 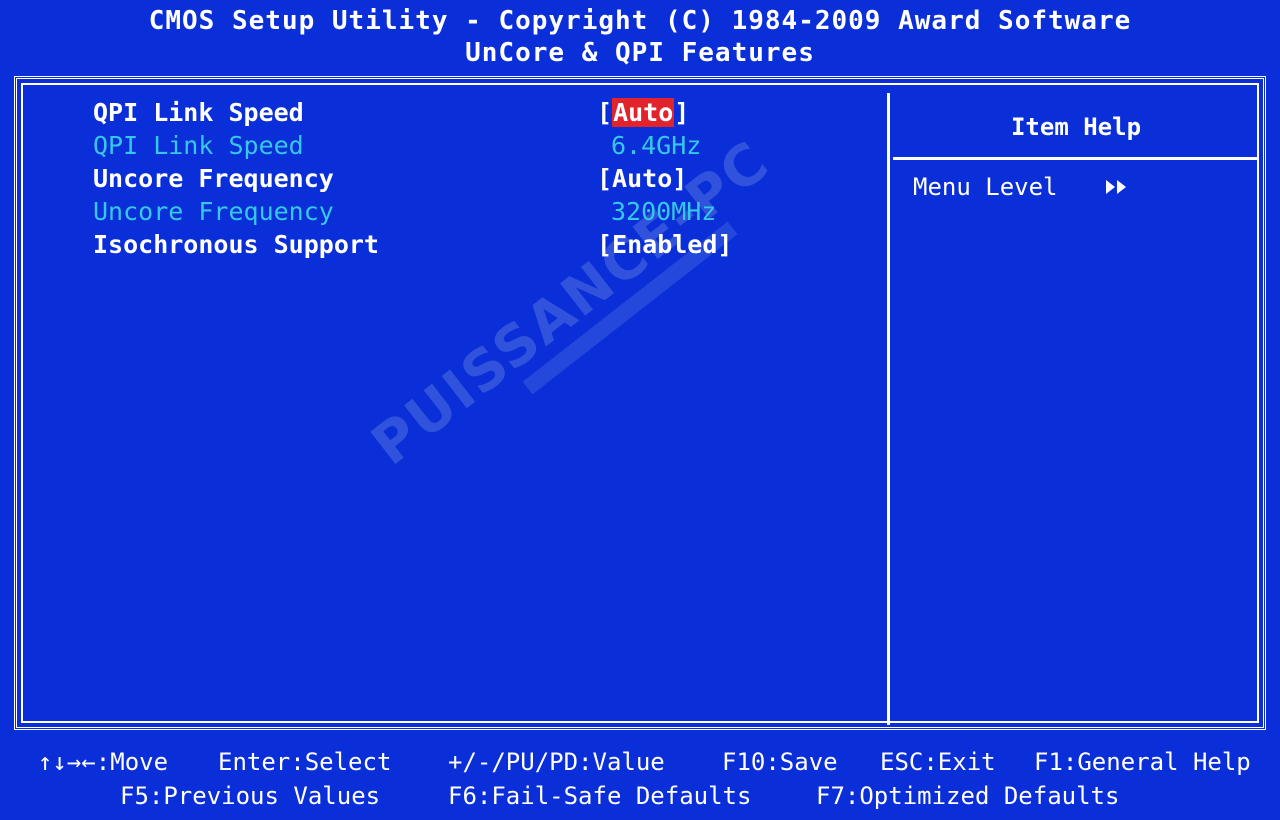 I want to click on key-select: Enter:Select, so click(x=305, y=762).